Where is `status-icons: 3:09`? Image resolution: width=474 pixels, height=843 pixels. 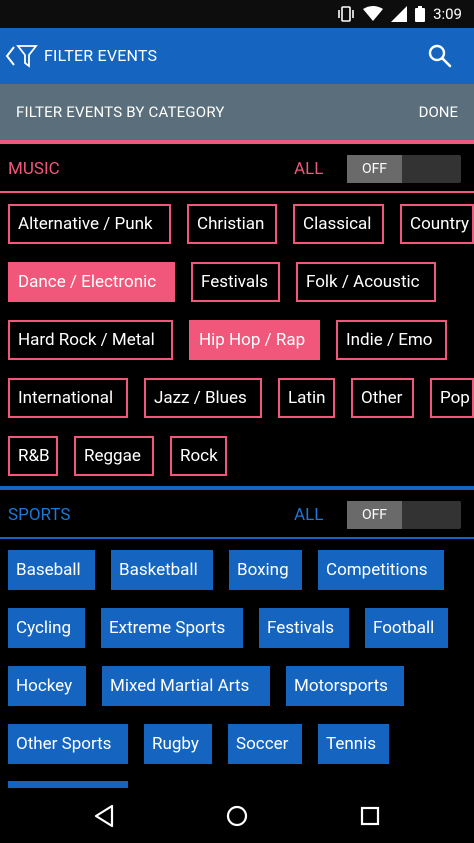 status-icons: 3:09 is located at coordinates (399, 14).